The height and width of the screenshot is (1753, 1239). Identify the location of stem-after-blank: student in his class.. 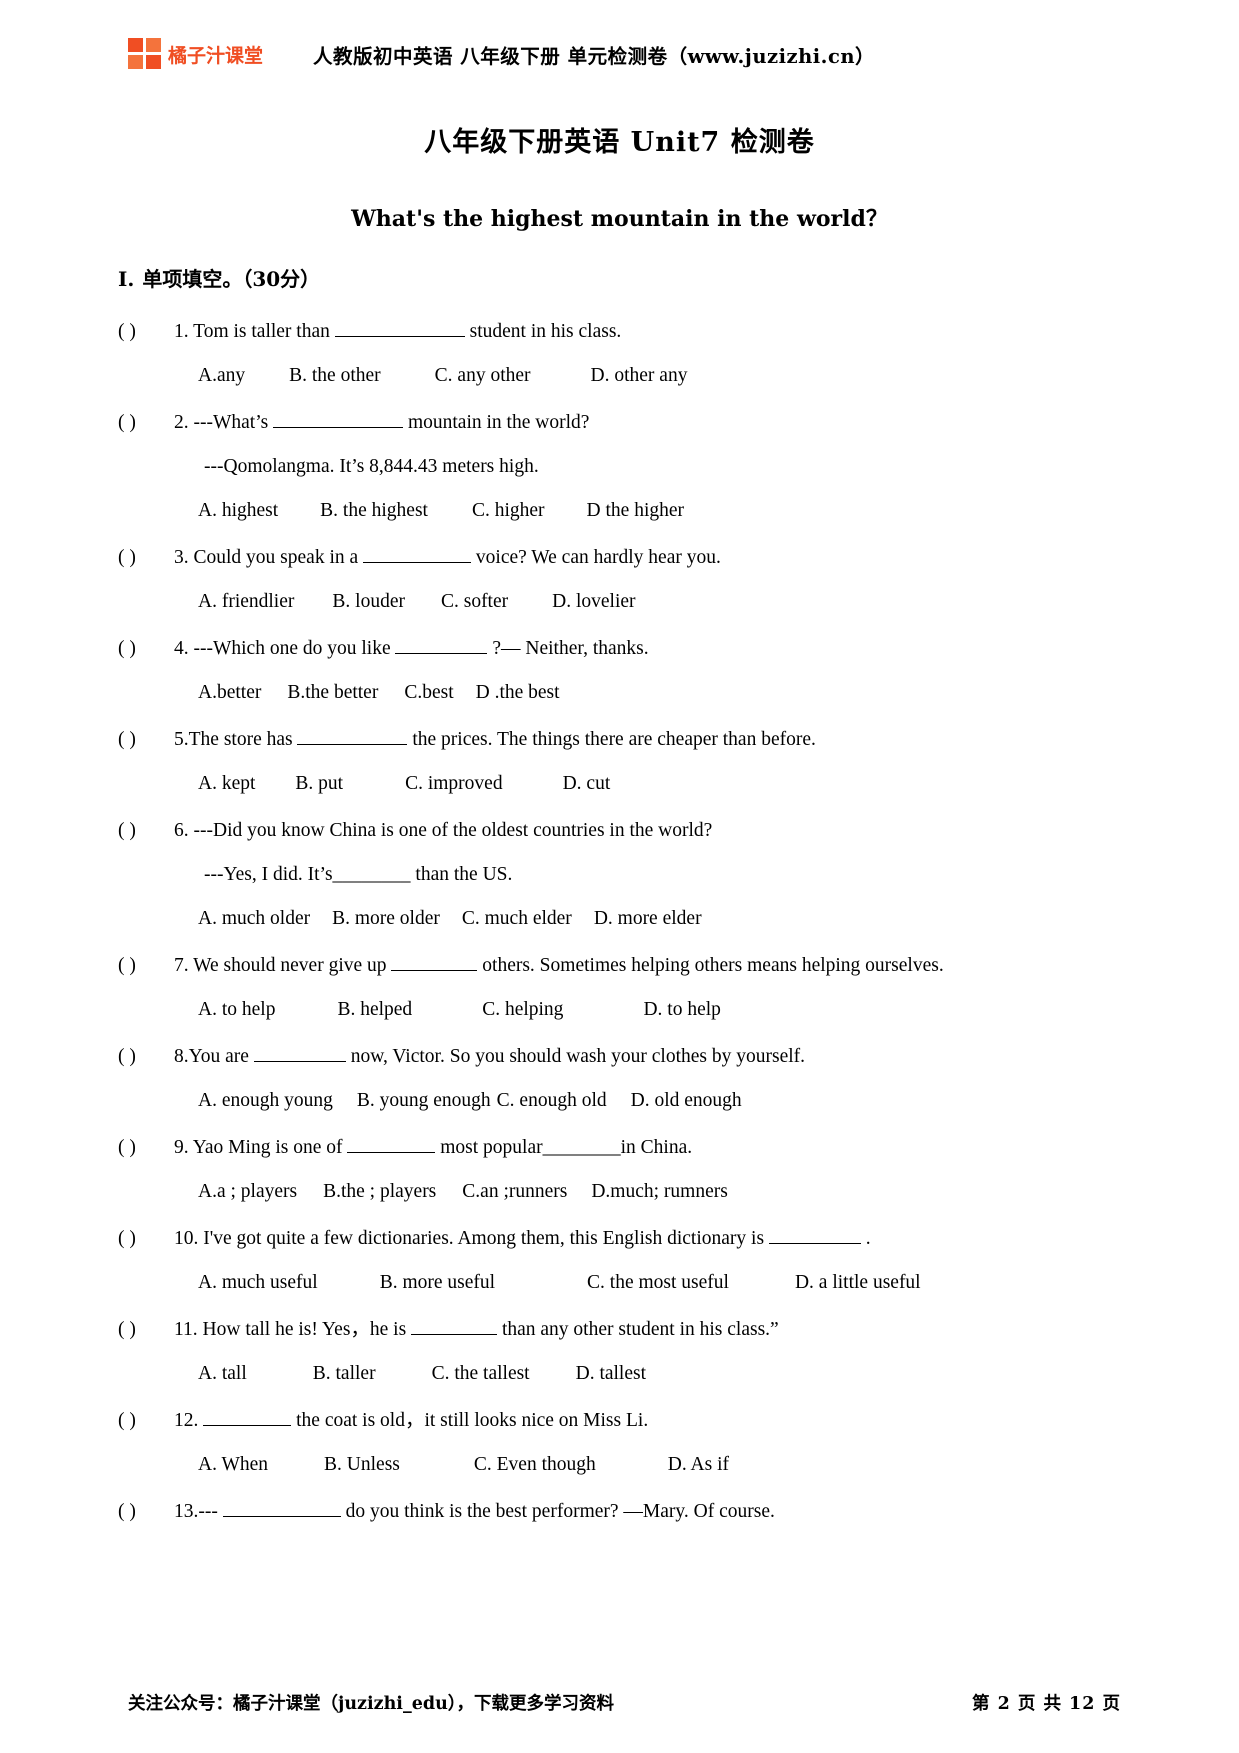
(543, 331).